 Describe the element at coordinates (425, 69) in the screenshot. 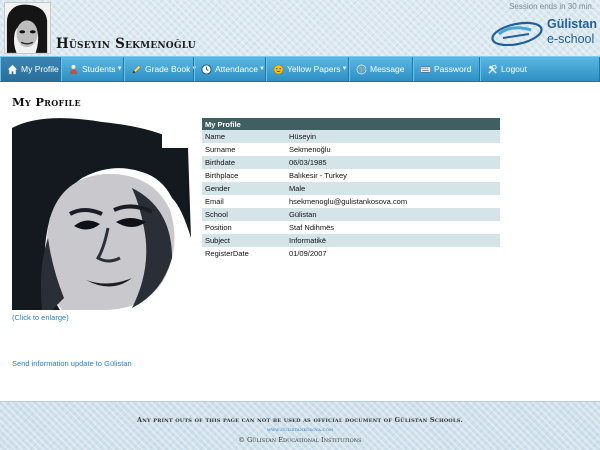

I see `keyboard-icon` at that location.